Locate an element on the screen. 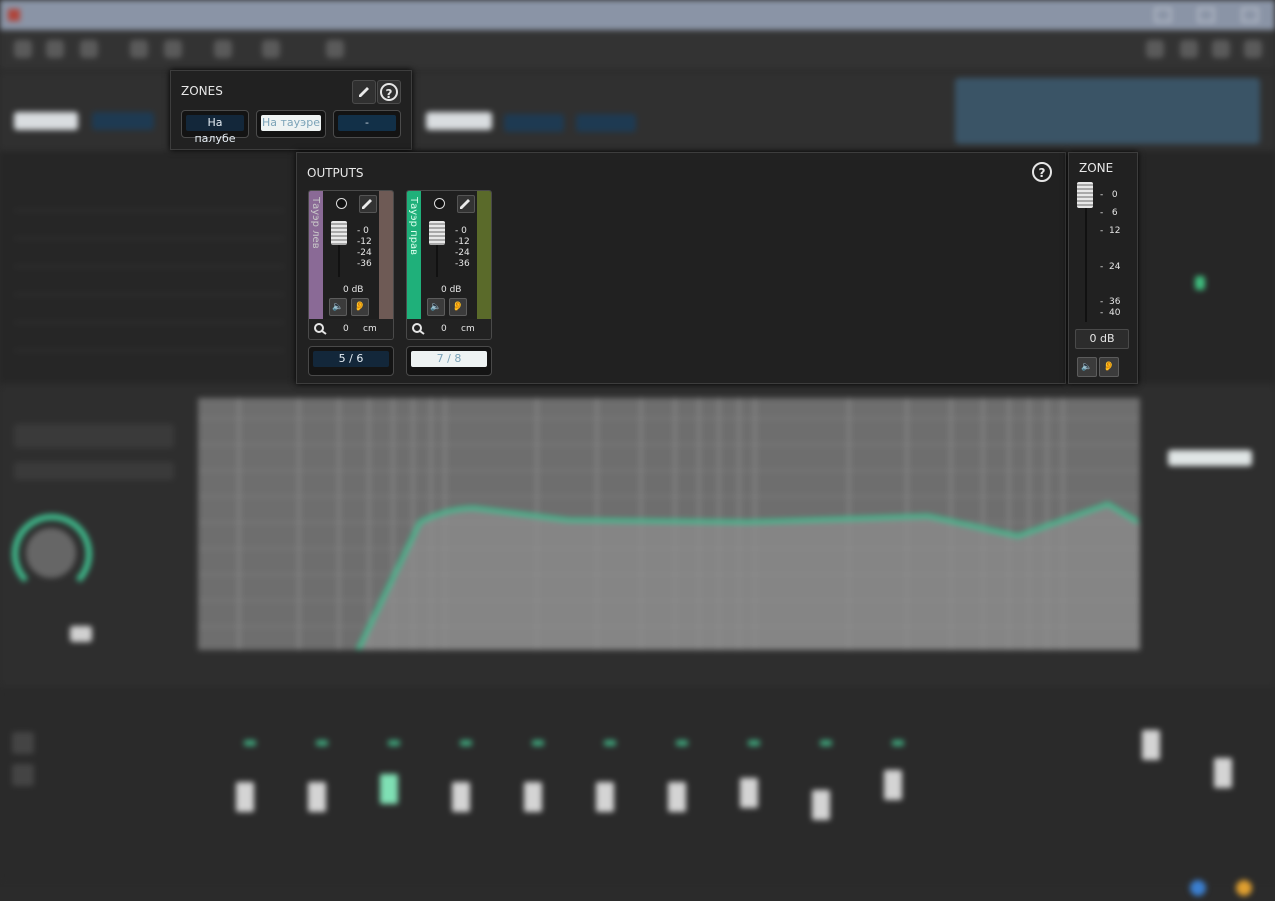 This screenshot has height=901, width=1275. zone-button-deck: На палубе is located at coordinates (215, 127).